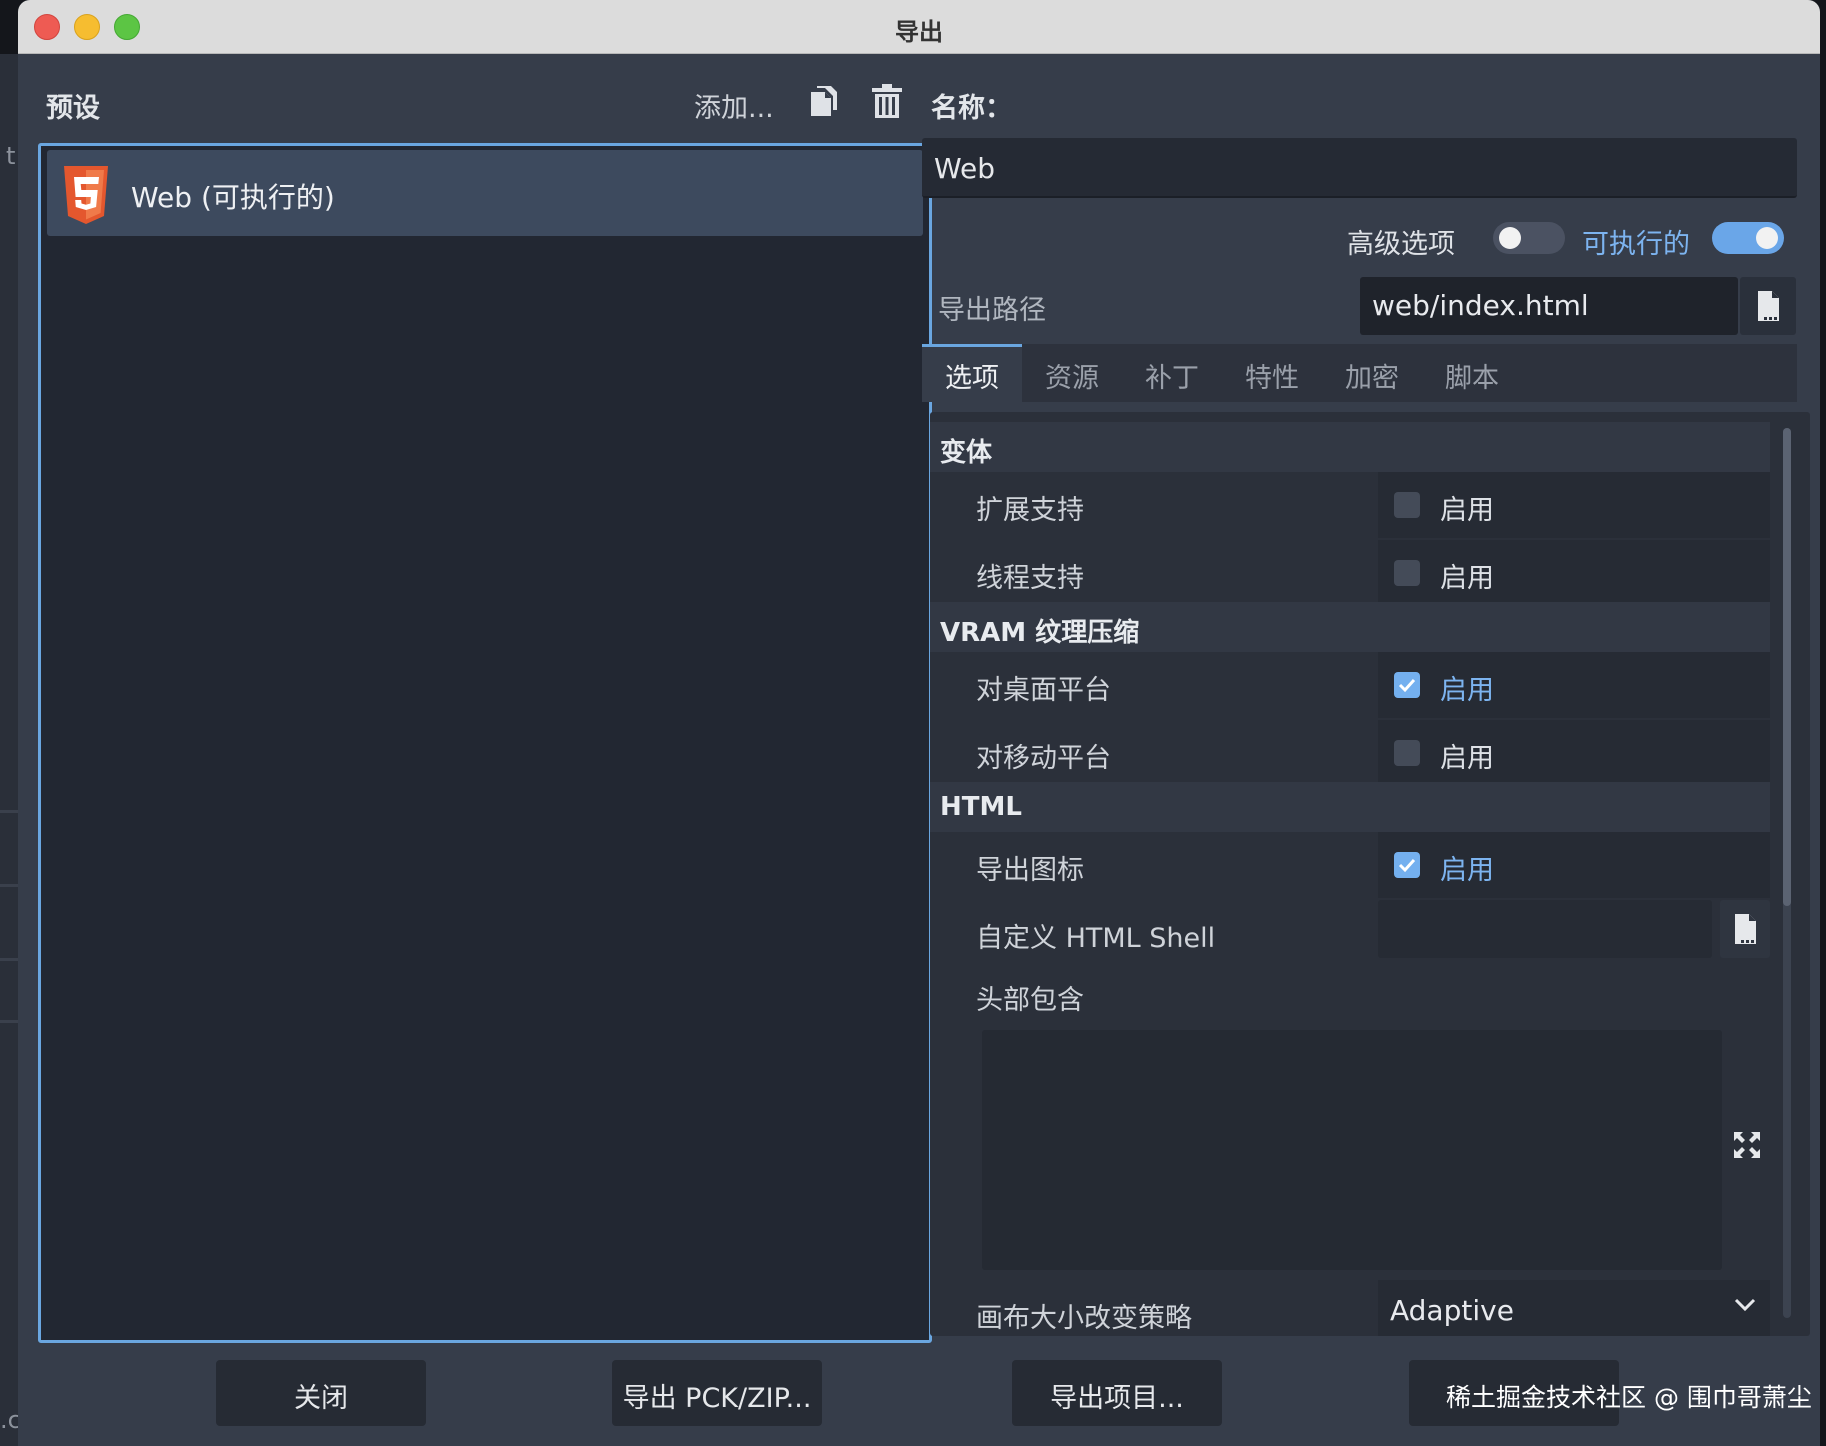 The image size is (1826, 1446). I want to click on options-tabbar: 选项 资源 补丁 特性 加密 脚本, so click(1359, 373).